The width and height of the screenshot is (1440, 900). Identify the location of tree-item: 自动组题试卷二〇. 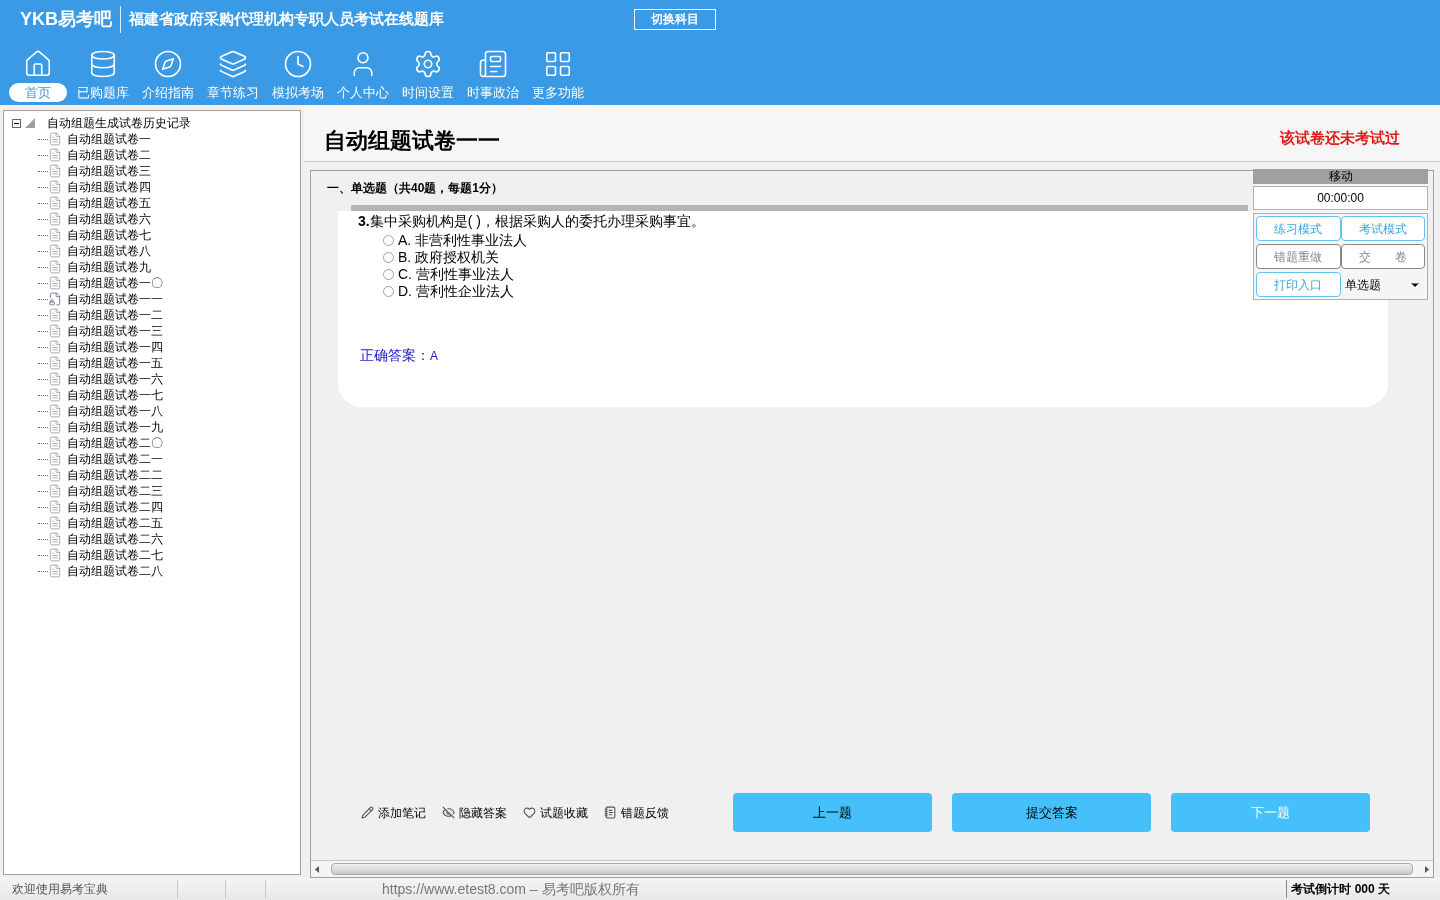
(115, 443).